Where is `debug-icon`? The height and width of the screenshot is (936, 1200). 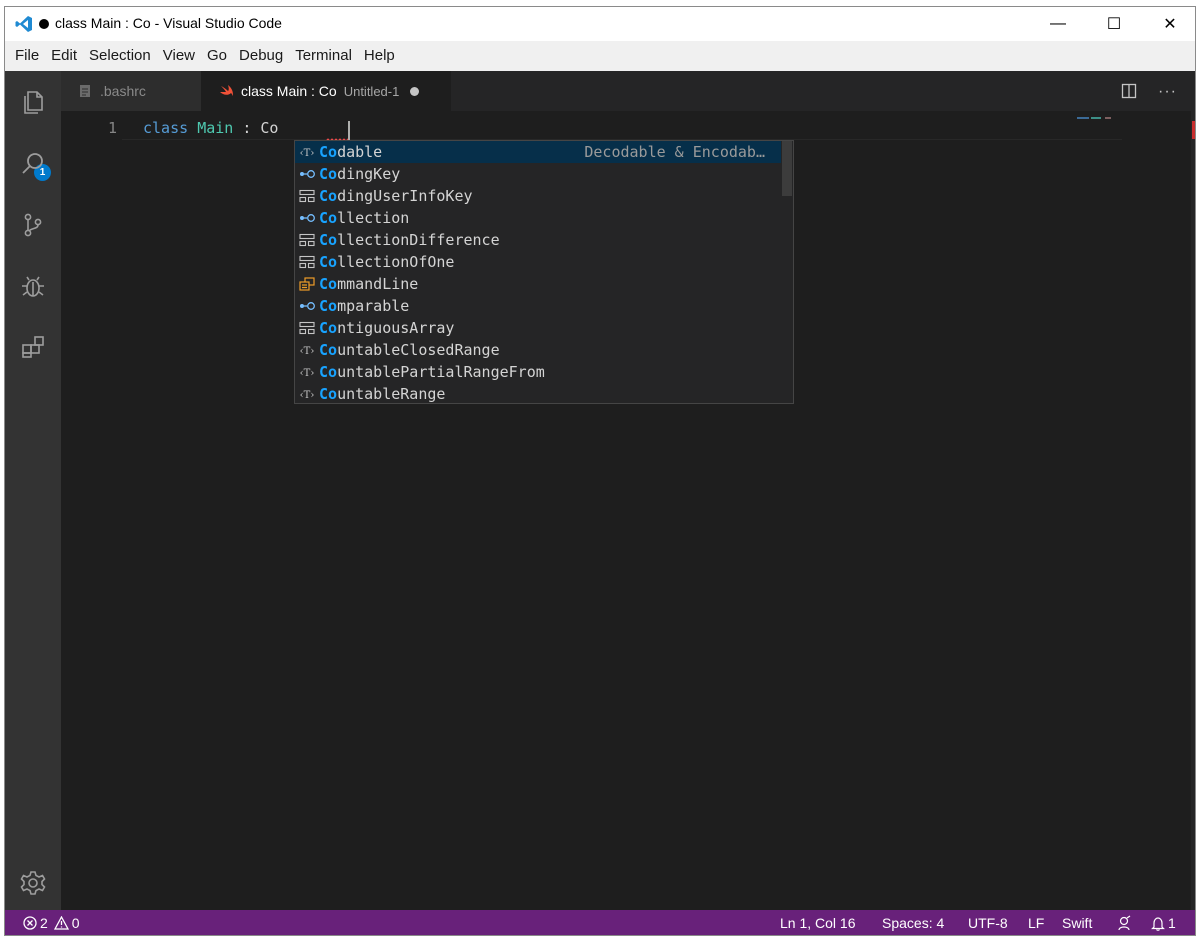 debug-icon is located at coordinates (33, 286).